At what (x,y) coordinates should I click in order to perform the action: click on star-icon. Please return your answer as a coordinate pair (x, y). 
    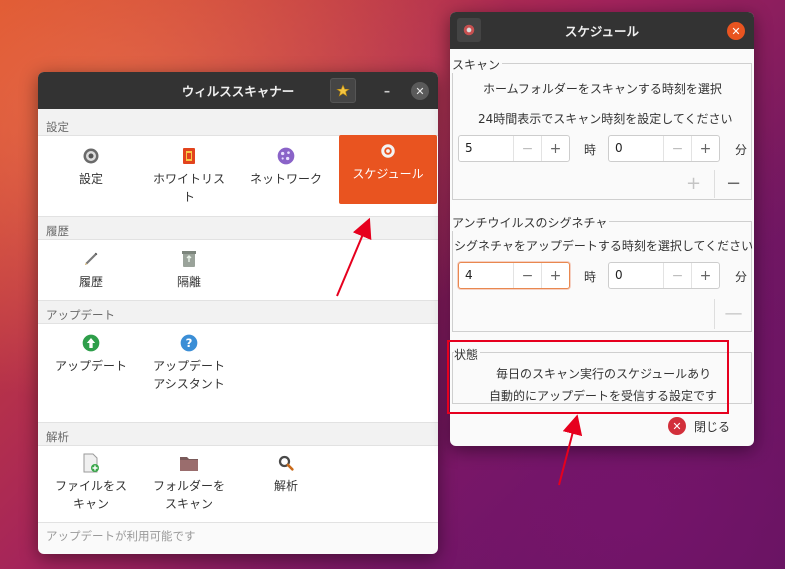
    Looking at the image, I should click on (343, 90).